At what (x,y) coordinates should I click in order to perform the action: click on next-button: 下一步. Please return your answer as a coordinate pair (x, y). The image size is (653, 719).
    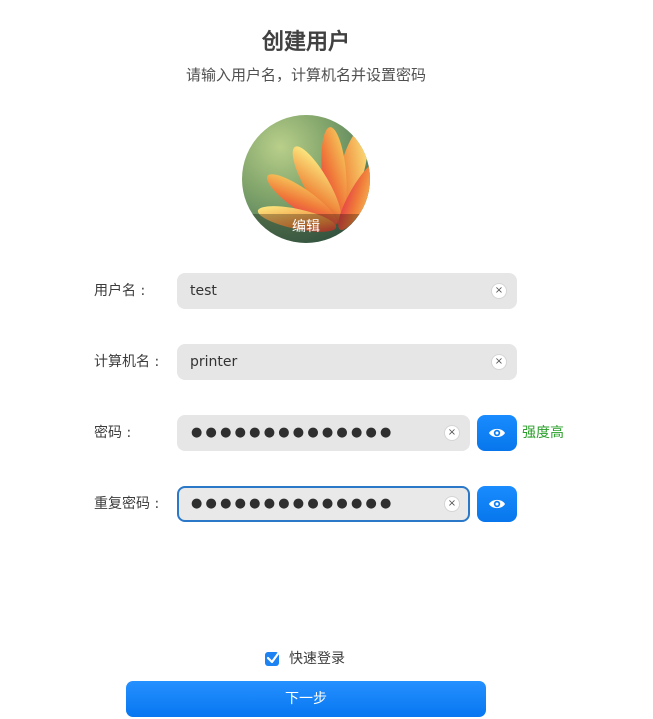
    Looking at the image, I should click on (306, 699).